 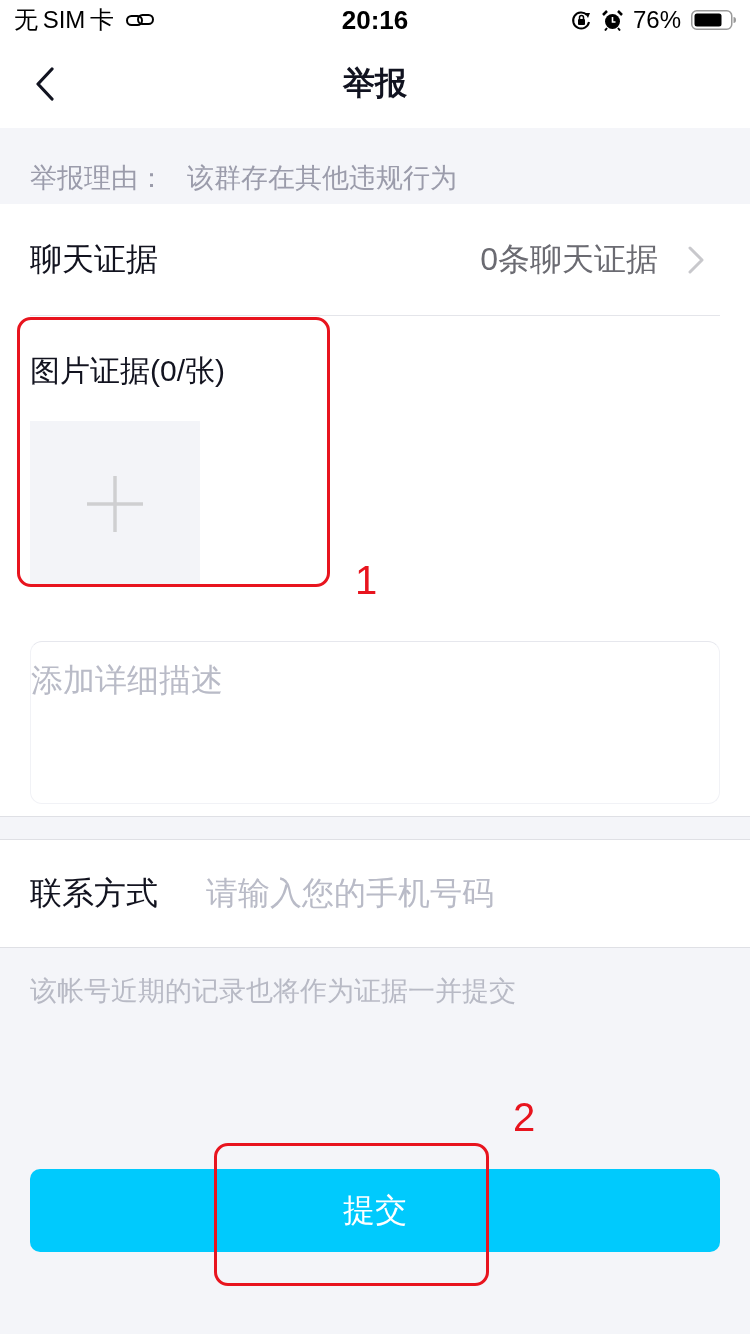 What do you see at coordinates (375, 83) in the screenshot?
I see `page-title: 举报` at bounding box center [375, 83].